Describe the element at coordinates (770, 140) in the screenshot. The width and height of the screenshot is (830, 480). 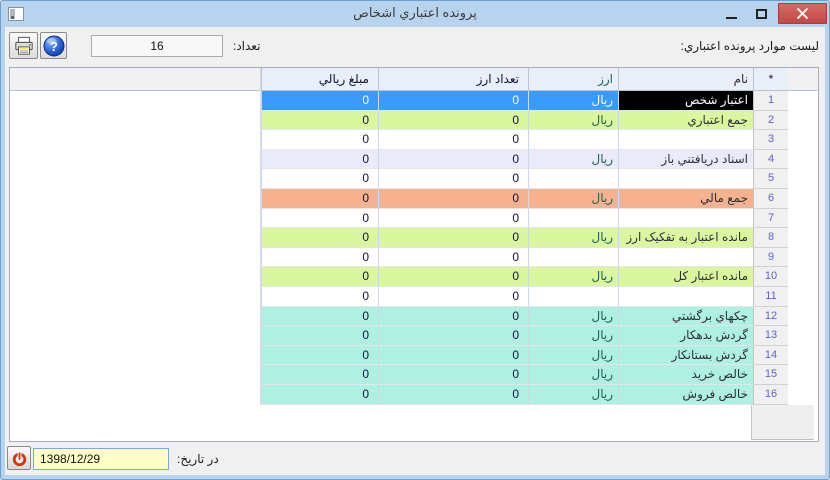
I see `row-number-cell: 3` at that location.